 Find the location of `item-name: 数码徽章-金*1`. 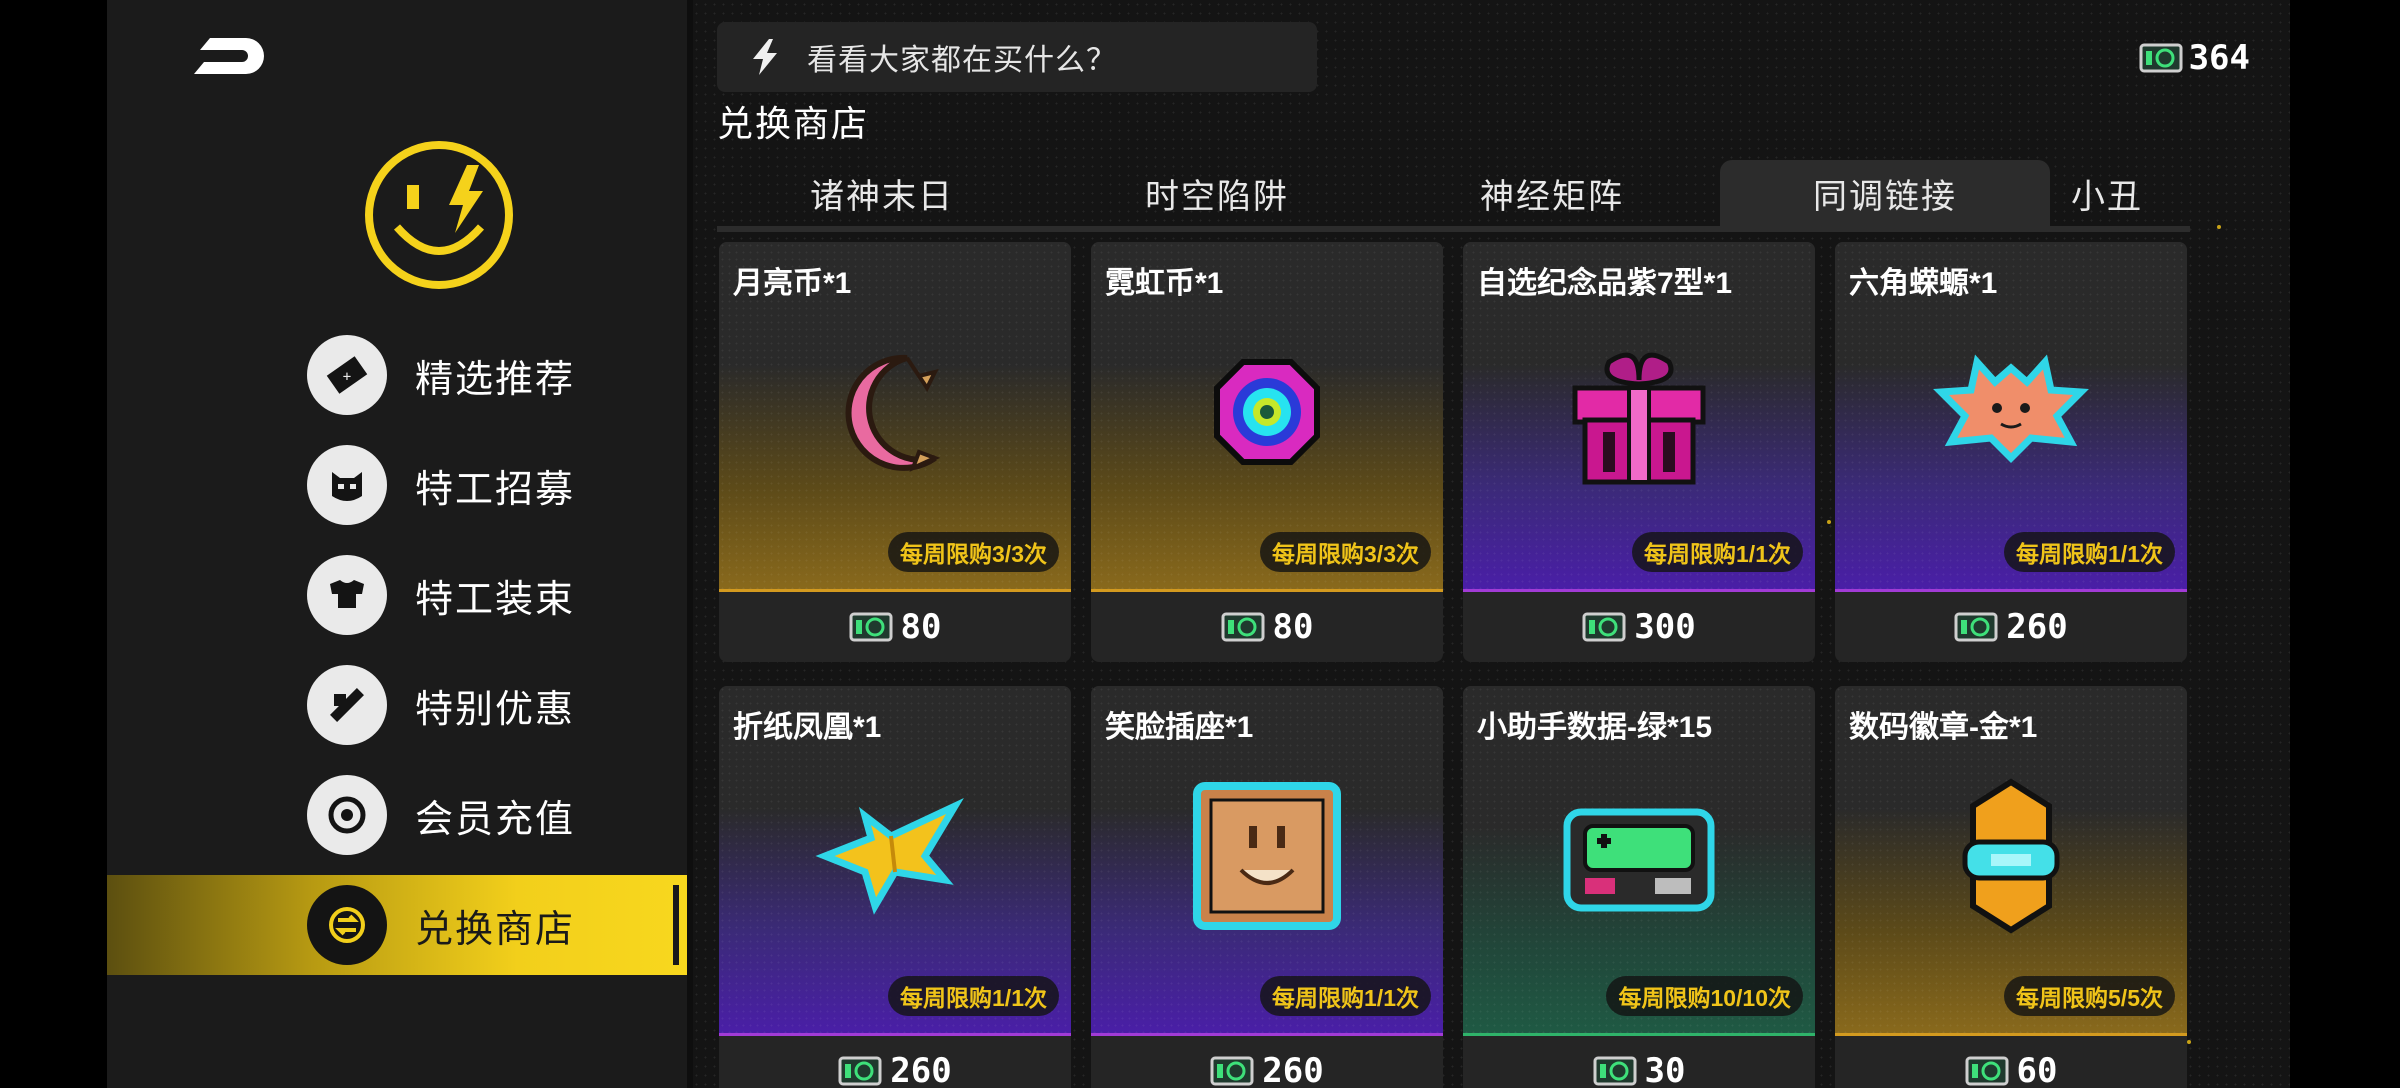

item-name: 数码徽章-金*1 is located at coordinates (1943, 727).